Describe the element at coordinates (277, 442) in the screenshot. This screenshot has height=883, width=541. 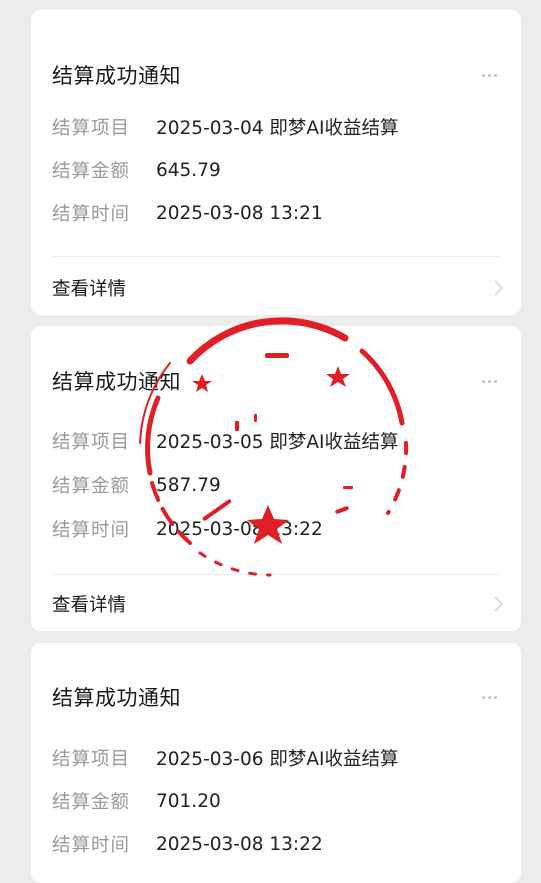
I see `settlement-item-value: 2025-03-05 即梦AI收益结算` at that location.